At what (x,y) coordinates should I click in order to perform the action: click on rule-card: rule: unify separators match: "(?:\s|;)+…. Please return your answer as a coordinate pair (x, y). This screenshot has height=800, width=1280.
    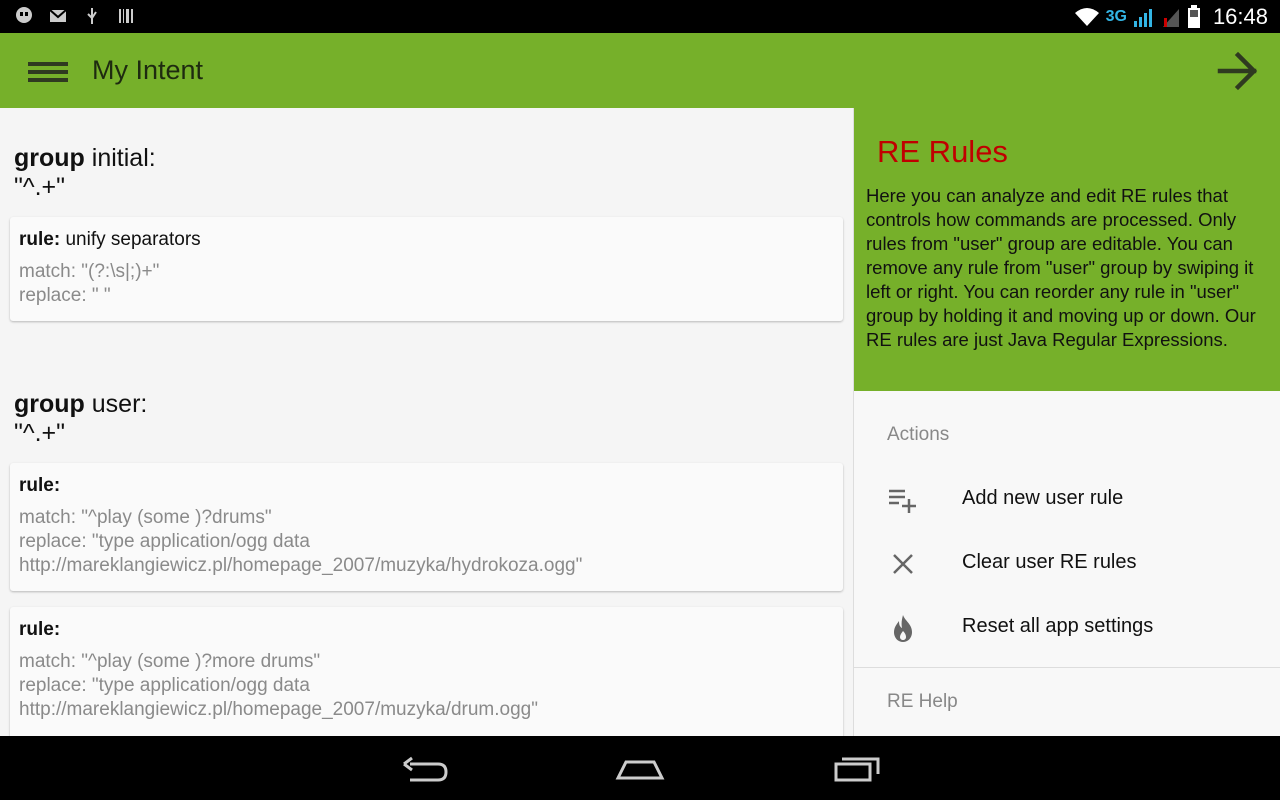
    Looking at the image, I should click on (426, 269).